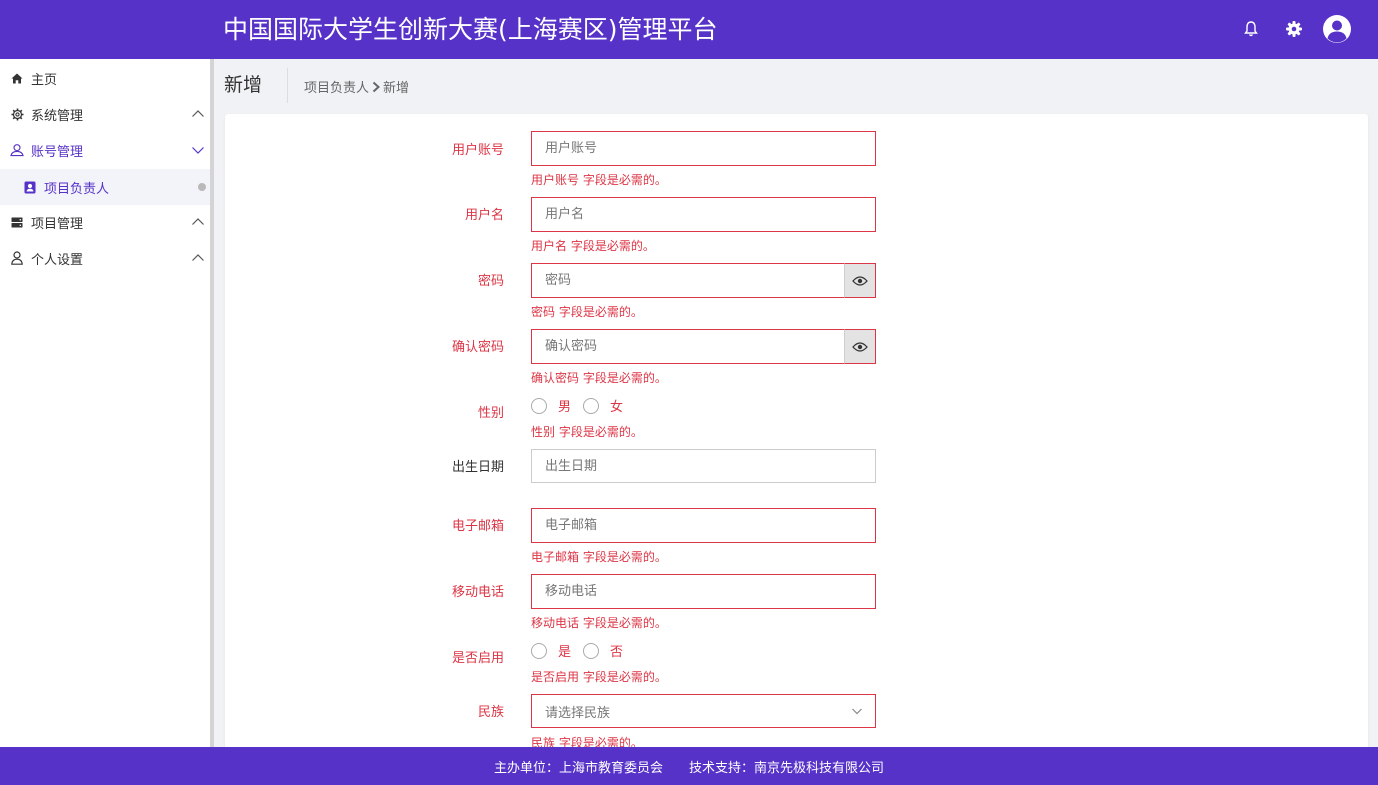 Image resolution: width=1378 pixels, height=785 pixels. Describe the element at coordinates (787, 768) in the screenshot. I see `footer-support: 技术支持：南京先极科技有限公司` at that location.